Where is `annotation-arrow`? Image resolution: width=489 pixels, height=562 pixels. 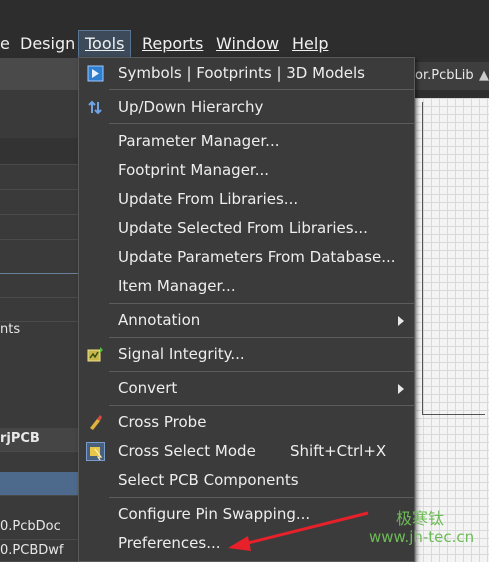 annotation-arrow is located at coordinates (298, 531).